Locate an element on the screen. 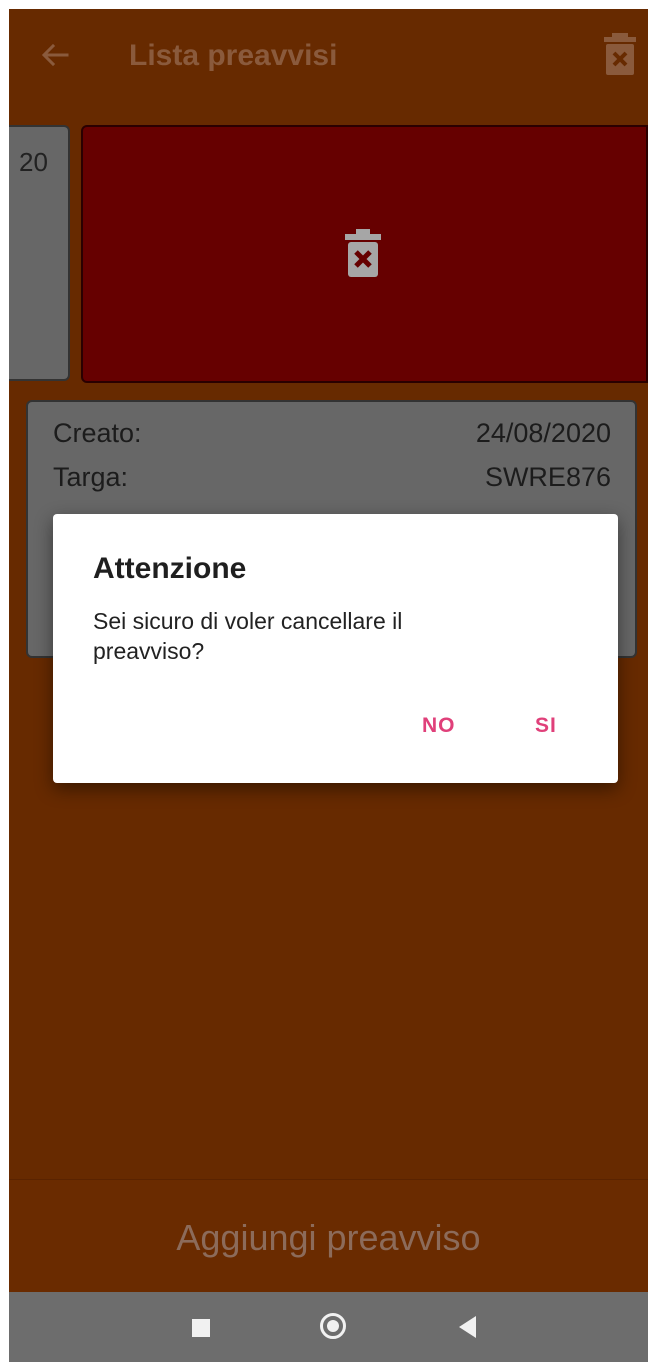  add-preavviso-button: Aggiungi preavviso is located at coordinates (328, 1235).